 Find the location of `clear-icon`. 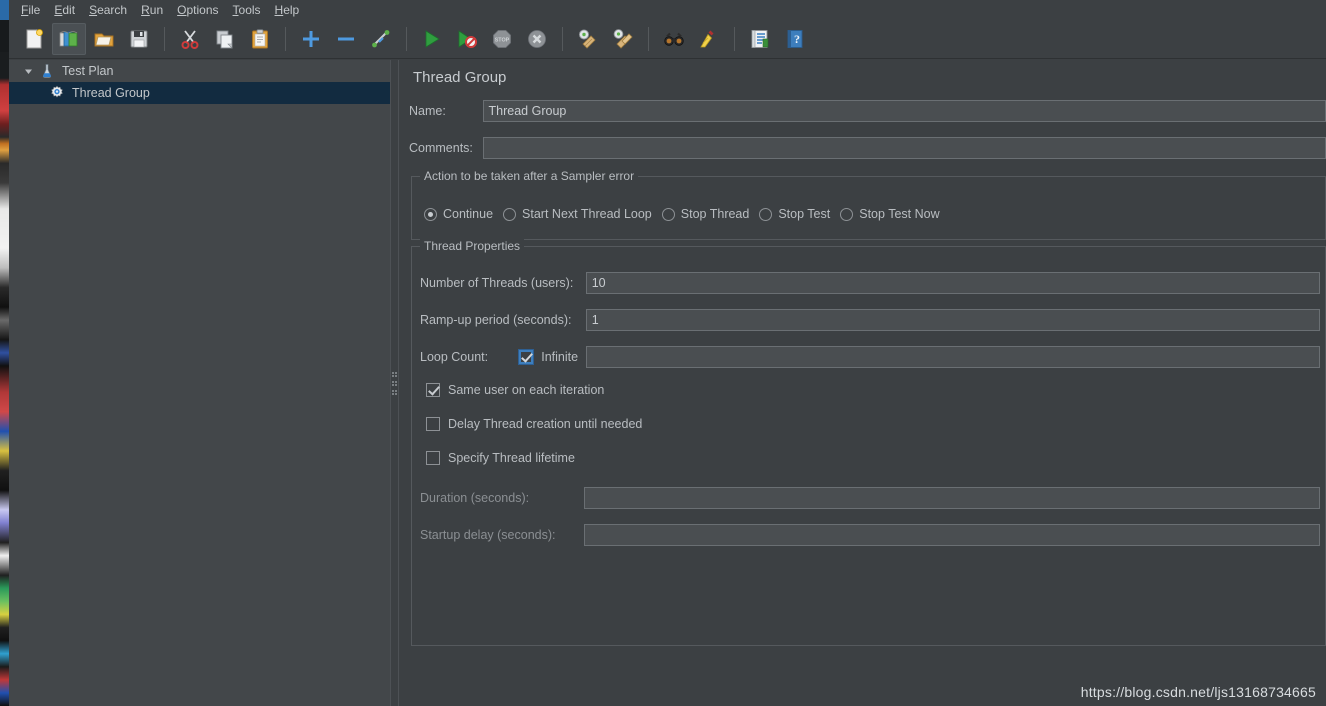

clear-icon is located at coordinates (588, 39).